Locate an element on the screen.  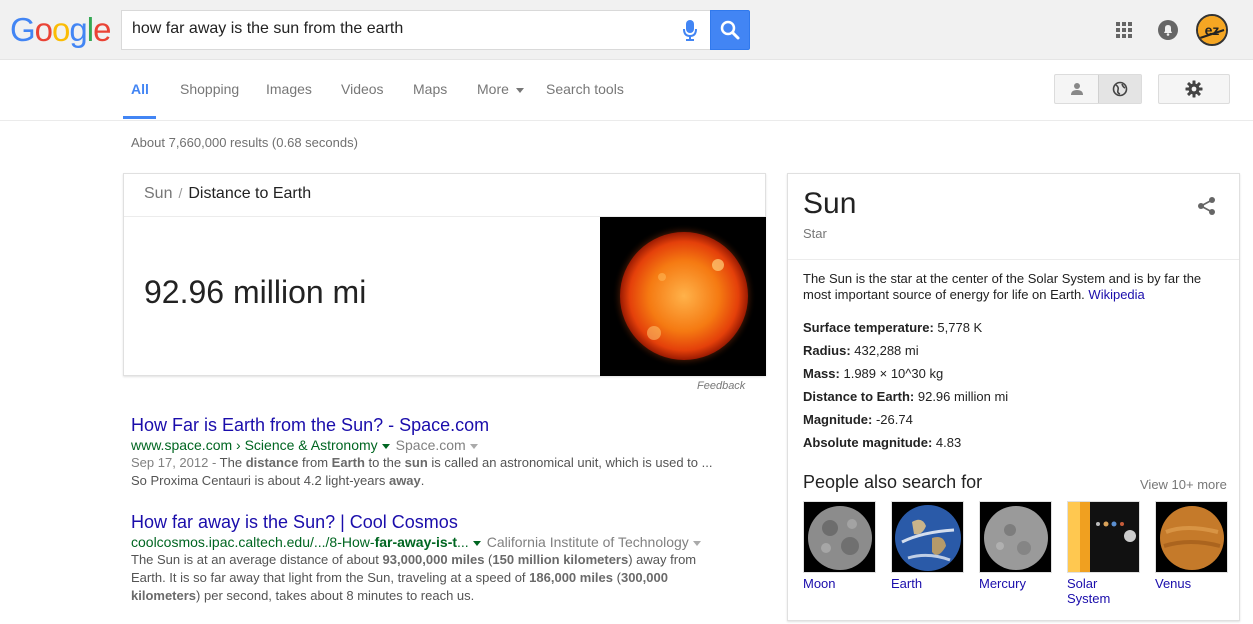
related-item-mercury: Mercury is located at coordinates (1015, 546).